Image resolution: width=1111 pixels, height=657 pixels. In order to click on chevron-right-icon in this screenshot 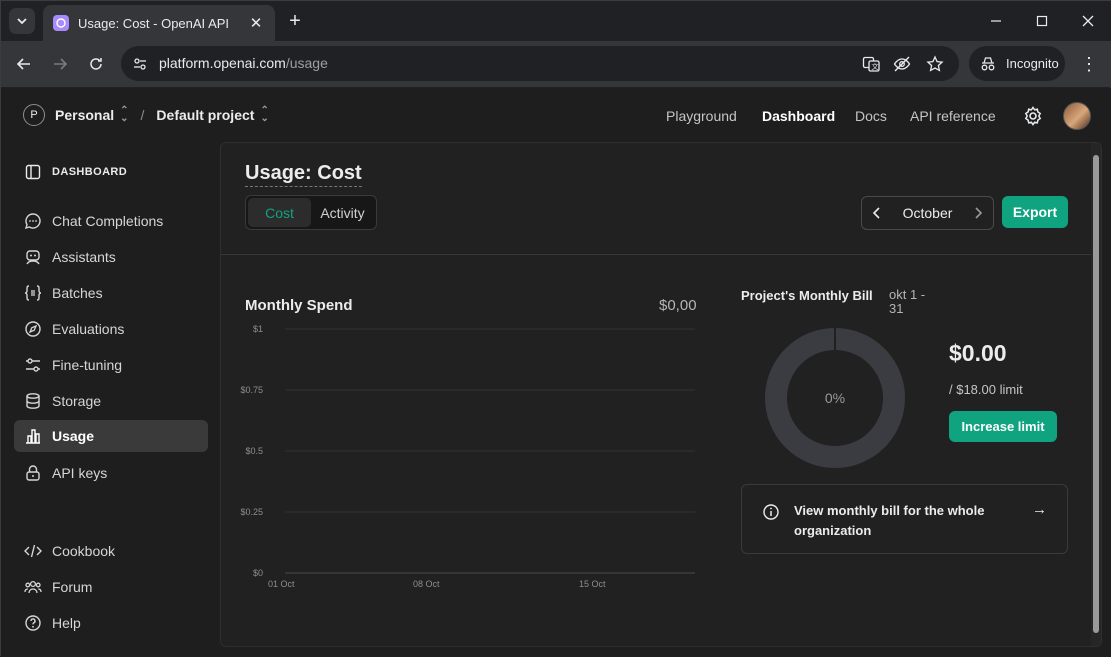, I will do `click(978, 213)`.